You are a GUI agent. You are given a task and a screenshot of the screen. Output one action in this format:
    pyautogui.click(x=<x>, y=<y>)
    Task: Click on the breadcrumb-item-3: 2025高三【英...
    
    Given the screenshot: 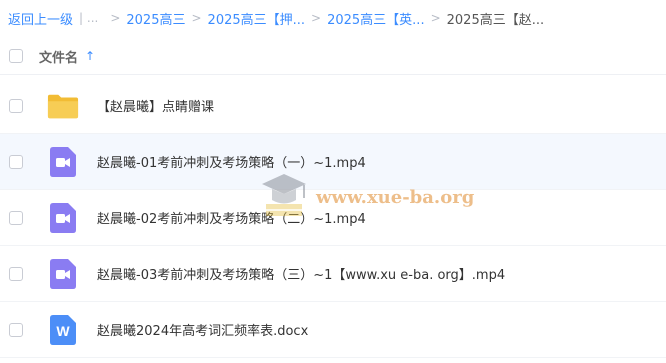 What is the action you would take?
    pyautogui.click(x=375, y=18)
    